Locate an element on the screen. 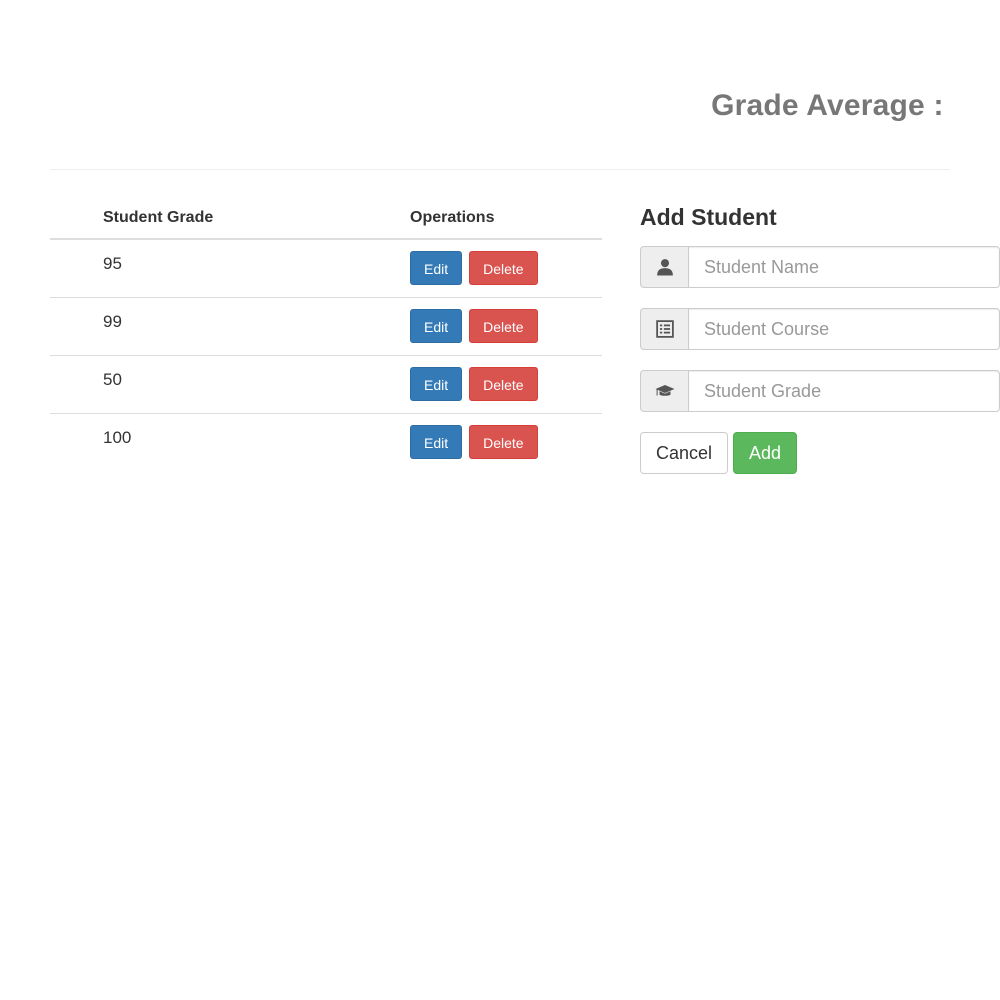 The width and height of the screenshot is (1000, 1000). student-course-group is located at coordinates (820, 329).